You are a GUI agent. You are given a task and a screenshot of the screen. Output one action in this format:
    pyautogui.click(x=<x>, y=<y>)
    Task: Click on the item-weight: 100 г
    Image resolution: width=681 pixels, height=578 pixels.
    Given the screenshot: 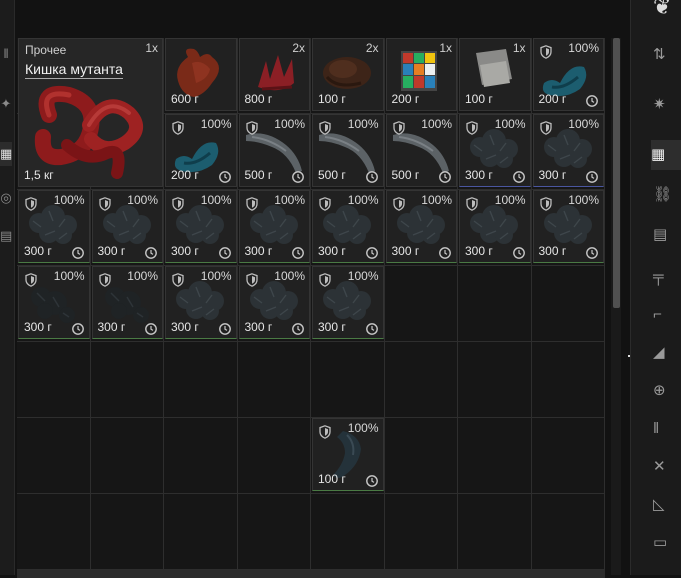 What is the action you would take?
    pyautogui.click(x=332, y=99)
    